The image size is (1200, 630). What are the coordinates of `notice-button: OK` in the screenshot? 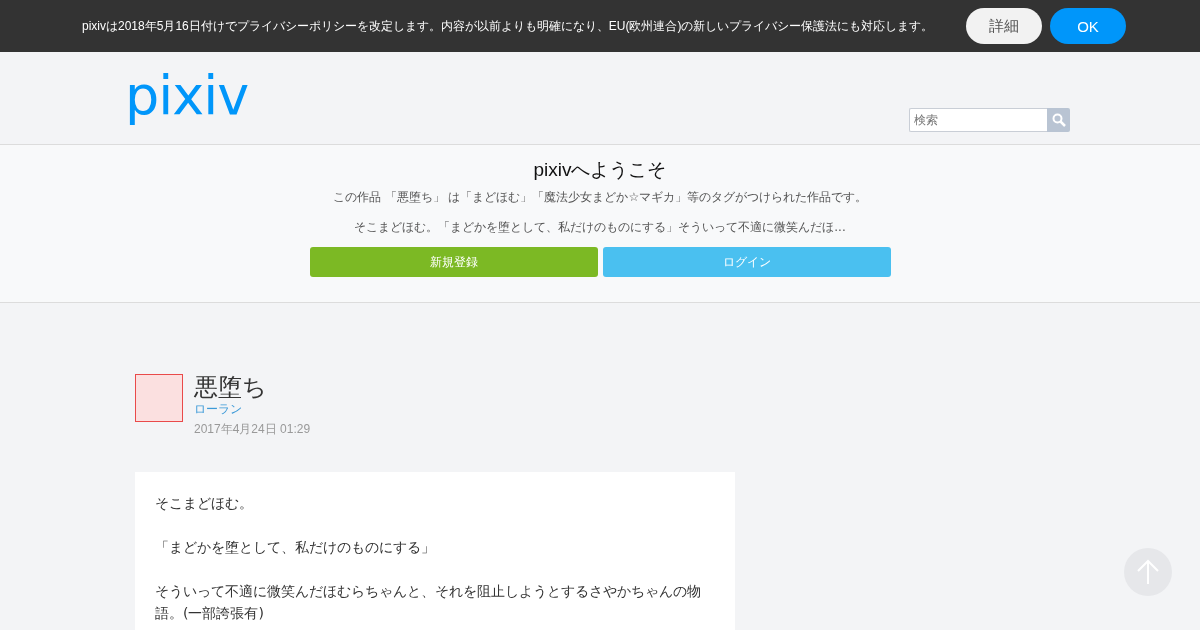 It's located at (1088, 26).